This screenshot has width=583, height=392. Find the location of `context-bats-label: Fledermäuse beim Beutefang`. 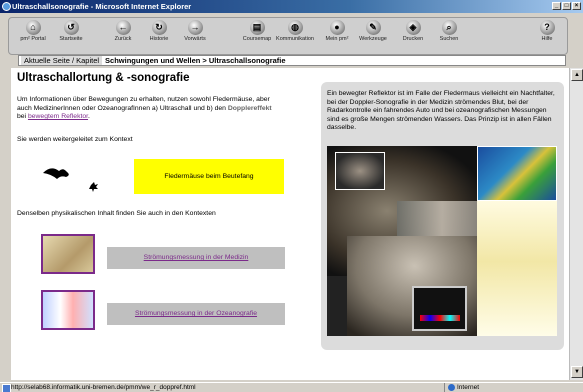

context-bats-label: Fledermäuse beim Beutefang is located at coordinates (209, 176).